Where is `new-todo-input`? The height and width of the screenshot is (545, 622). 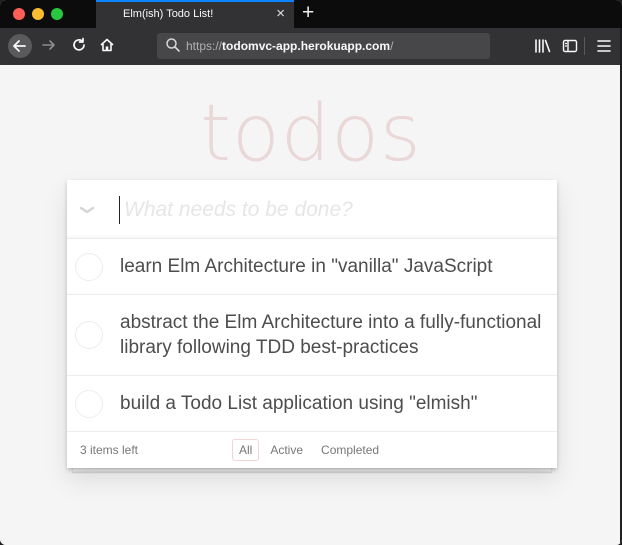
new-todo-input is located at coordinates (329, 210).